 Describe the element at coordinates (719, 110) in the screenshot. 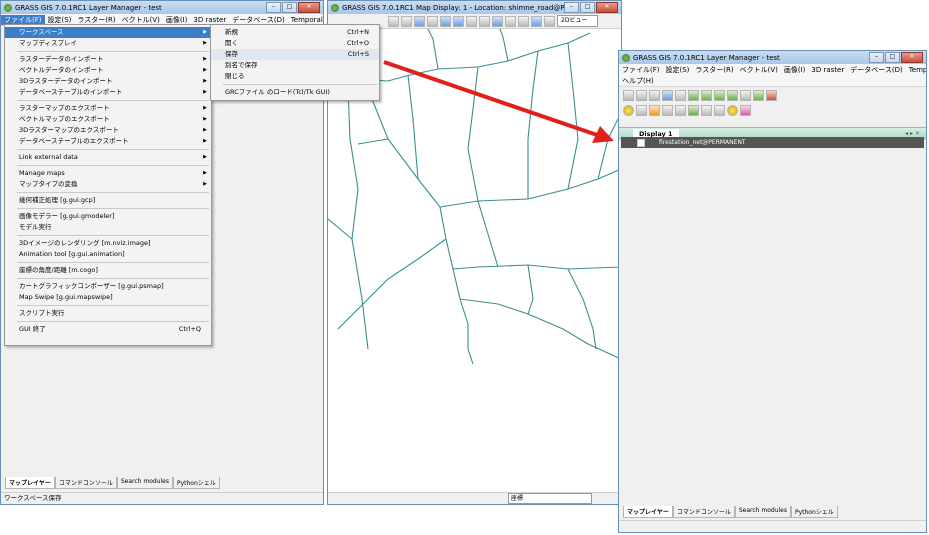

I see `psmap-icon` at that location.